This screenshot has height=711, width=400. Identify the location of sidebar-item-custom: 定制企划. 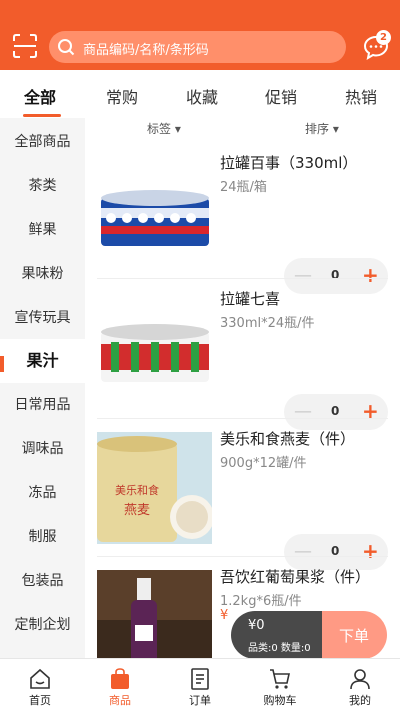
(42, 625).